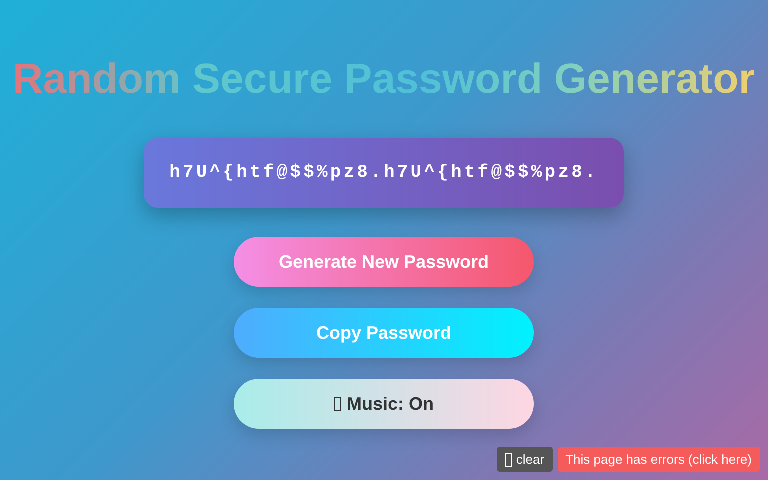 This screenshot has height=480, width=768. I want to click on music-toggle-button: Music: On, so click(384, 404).